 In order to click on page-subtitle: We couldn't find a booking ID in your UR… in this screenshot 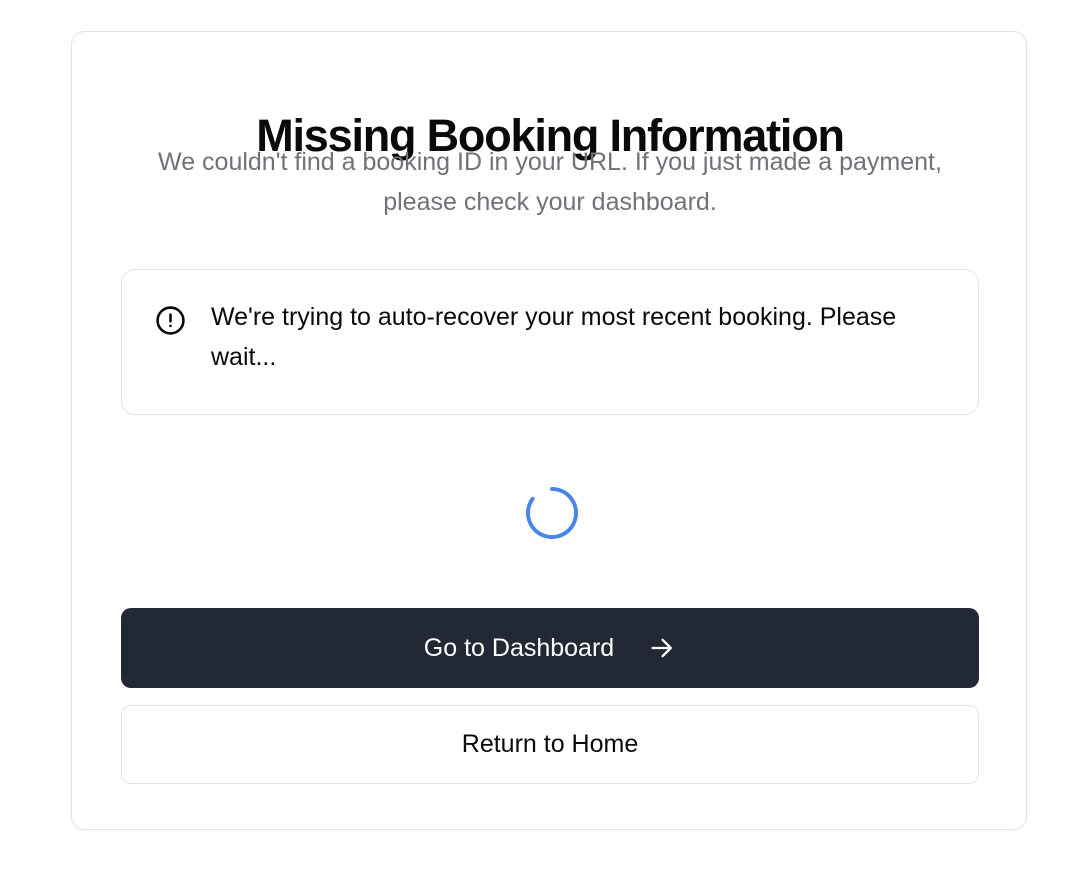, I will do `click(550, 182)`.